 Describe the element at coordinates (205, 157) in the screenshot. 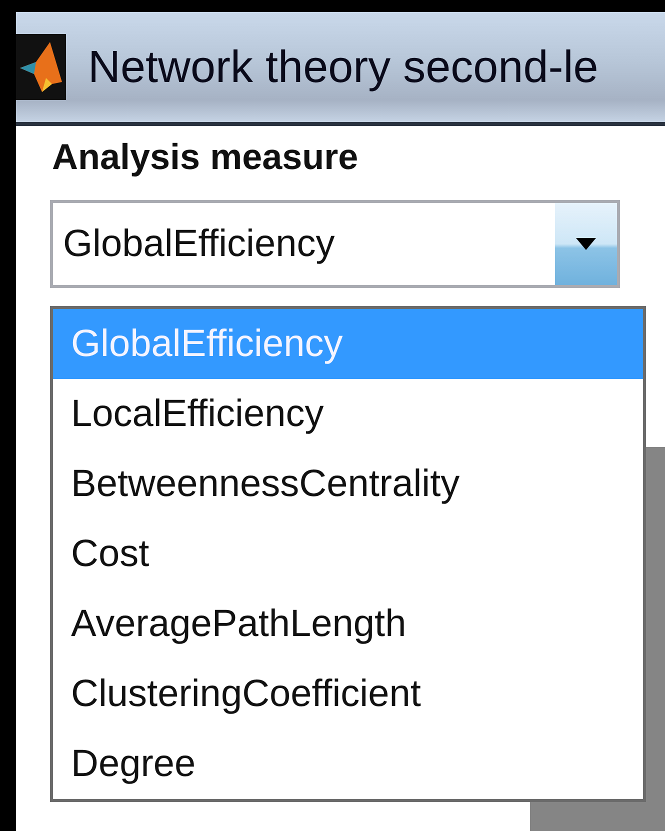

I see `measure-label: Analysis measure` at that location.